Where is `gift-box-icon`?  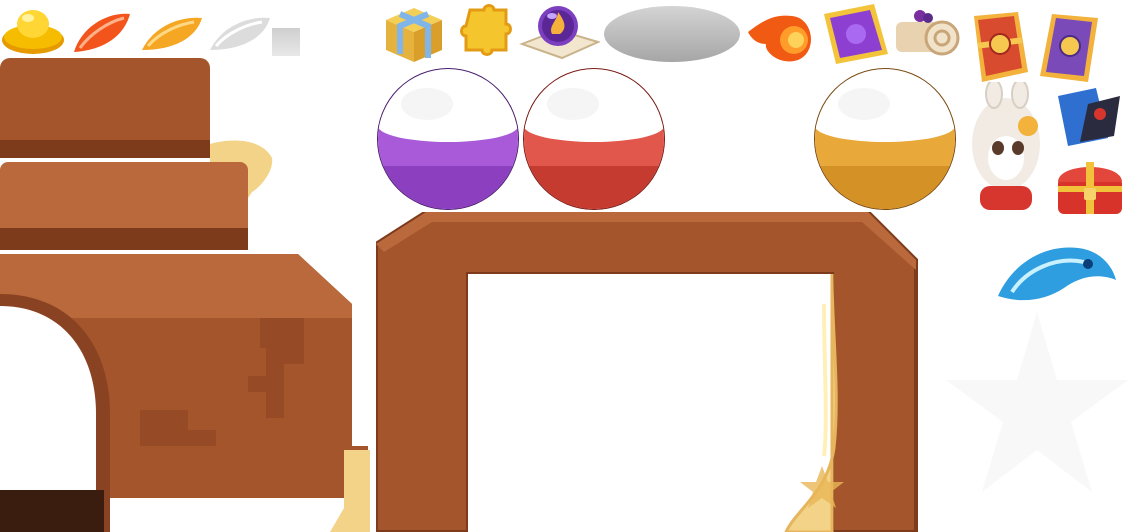 gift-box-icon is located at coordinates (414, 34).